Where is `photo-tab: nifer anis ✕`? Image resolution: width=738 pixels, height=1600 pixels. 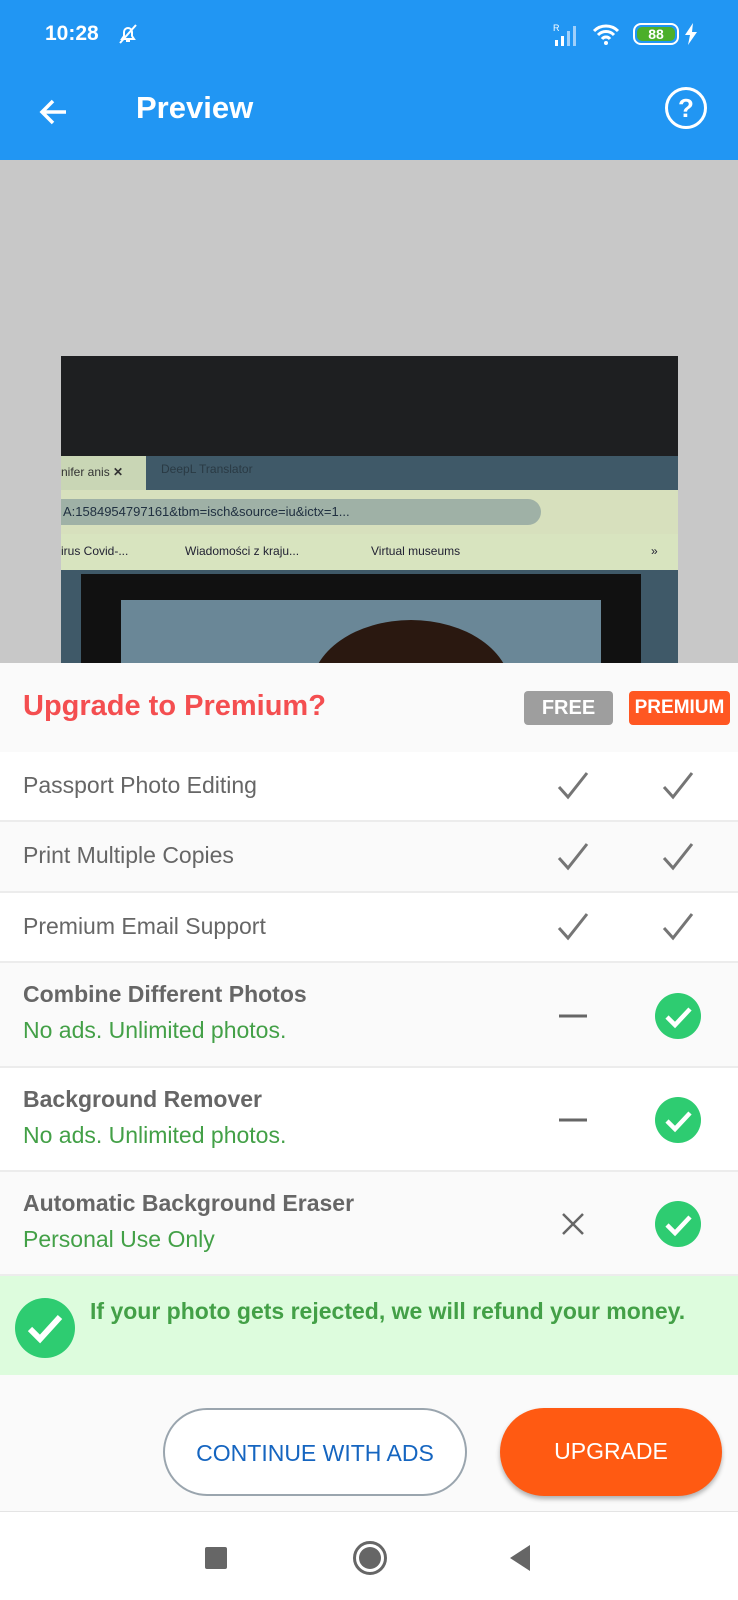 photo-tab: nifer anis ✕ is located at coordinates (103, 473).